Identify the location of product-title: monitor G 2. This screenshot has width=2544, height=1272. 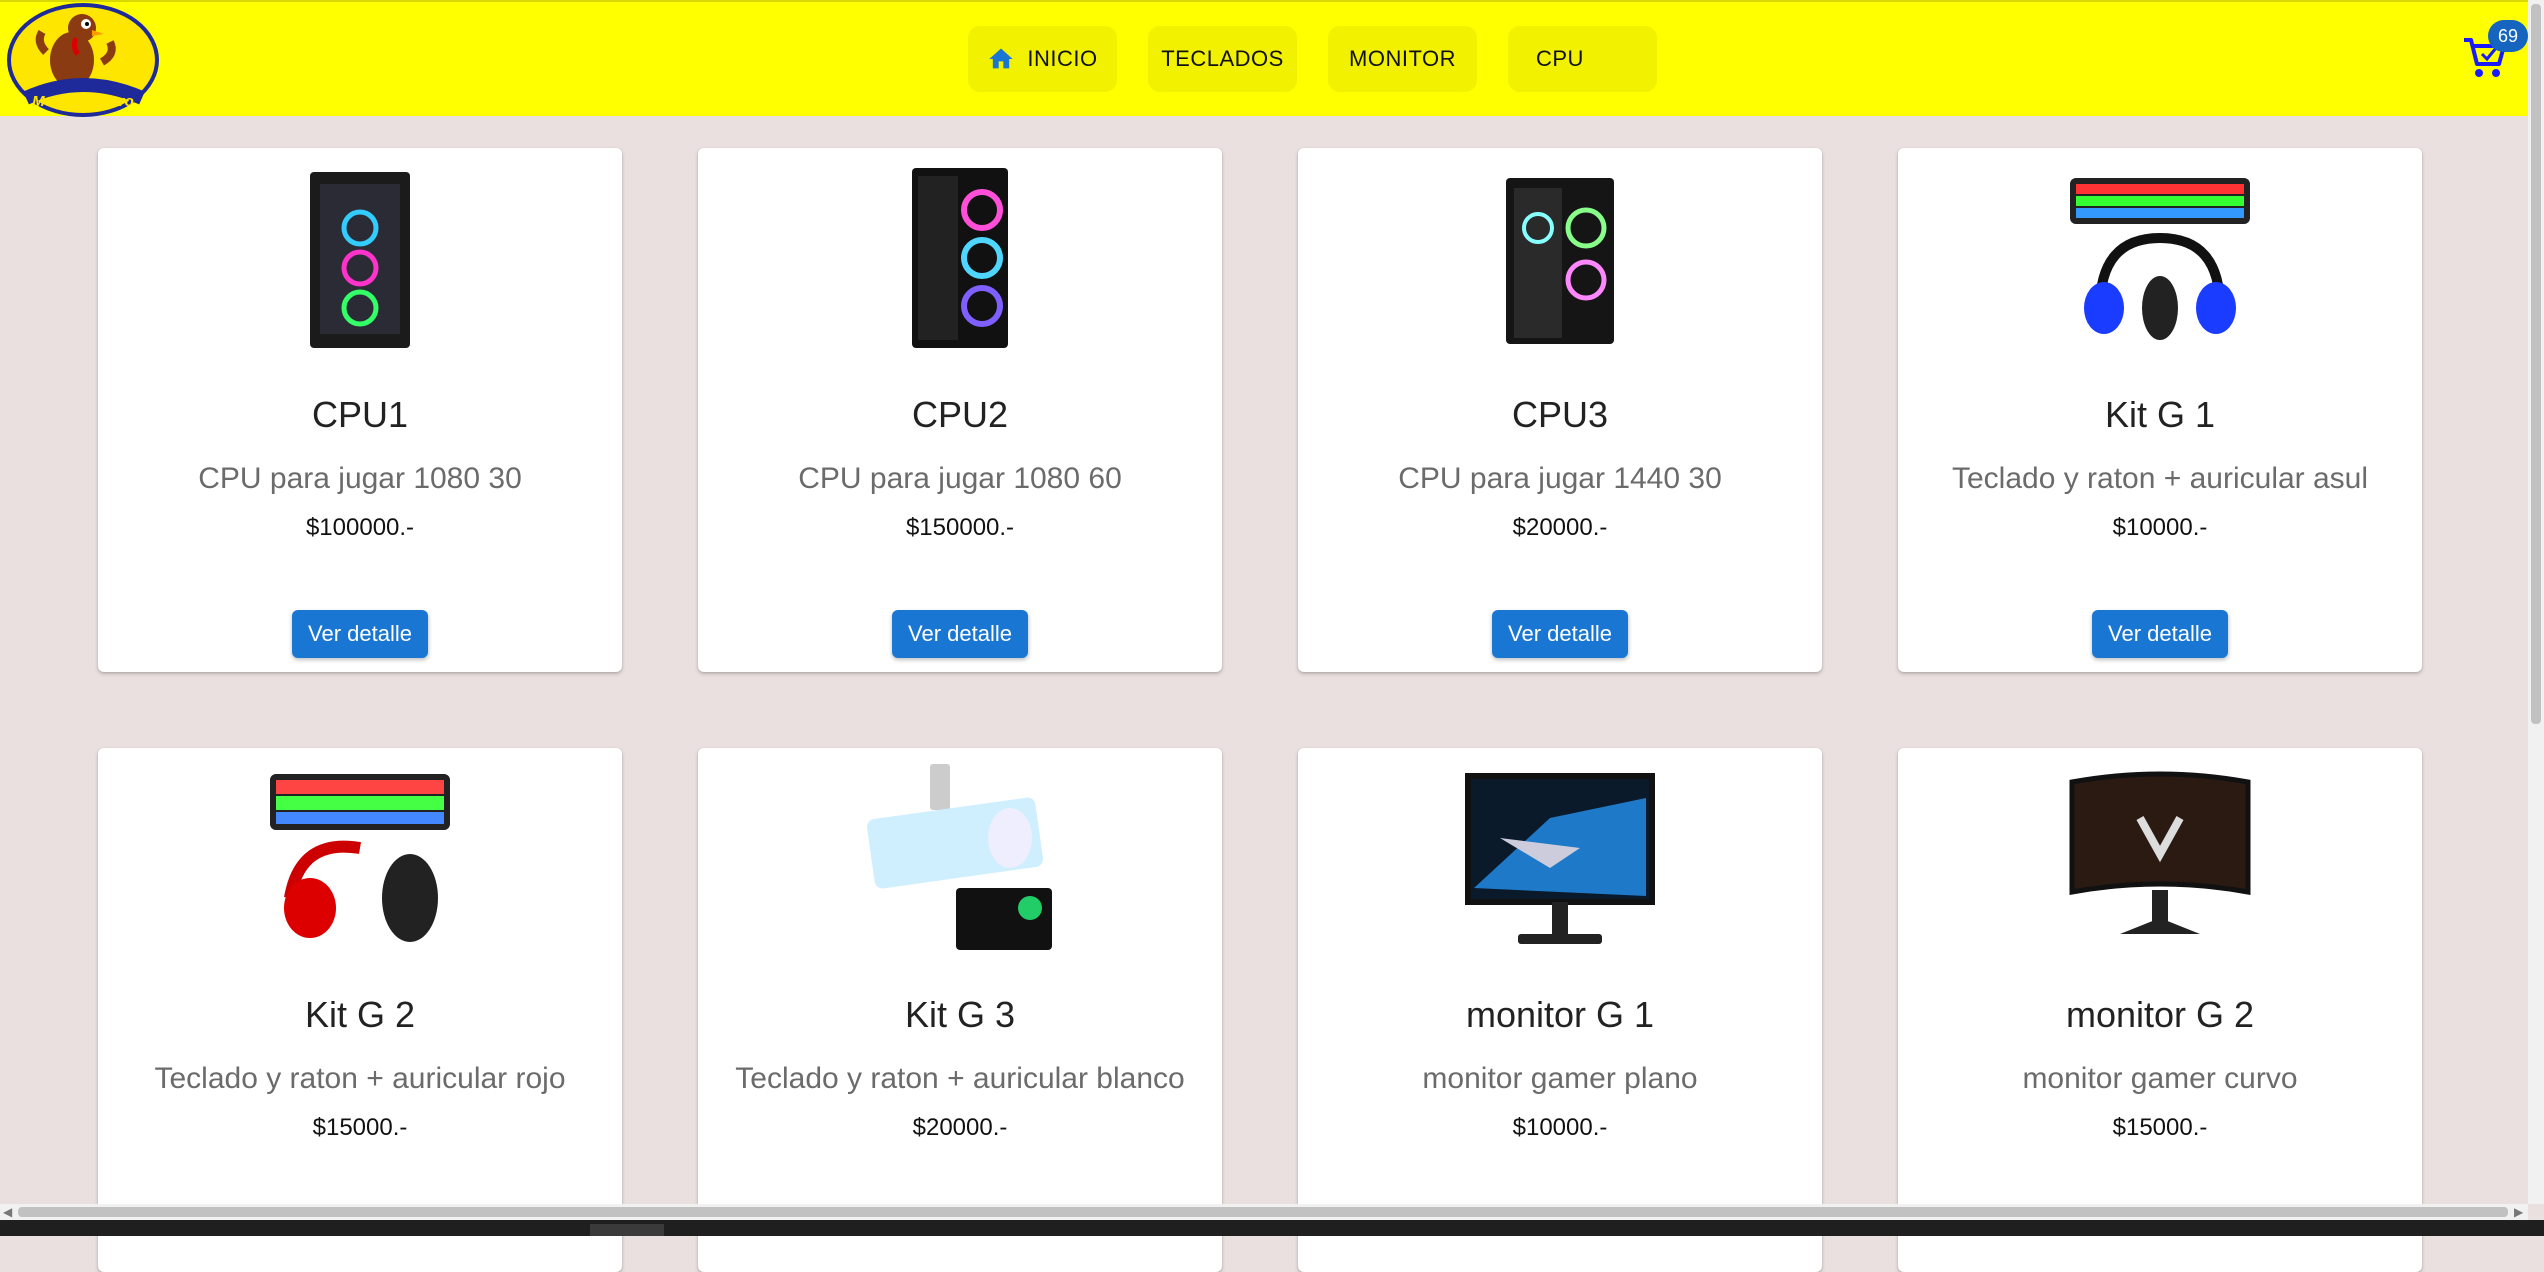
(2160, 1014).